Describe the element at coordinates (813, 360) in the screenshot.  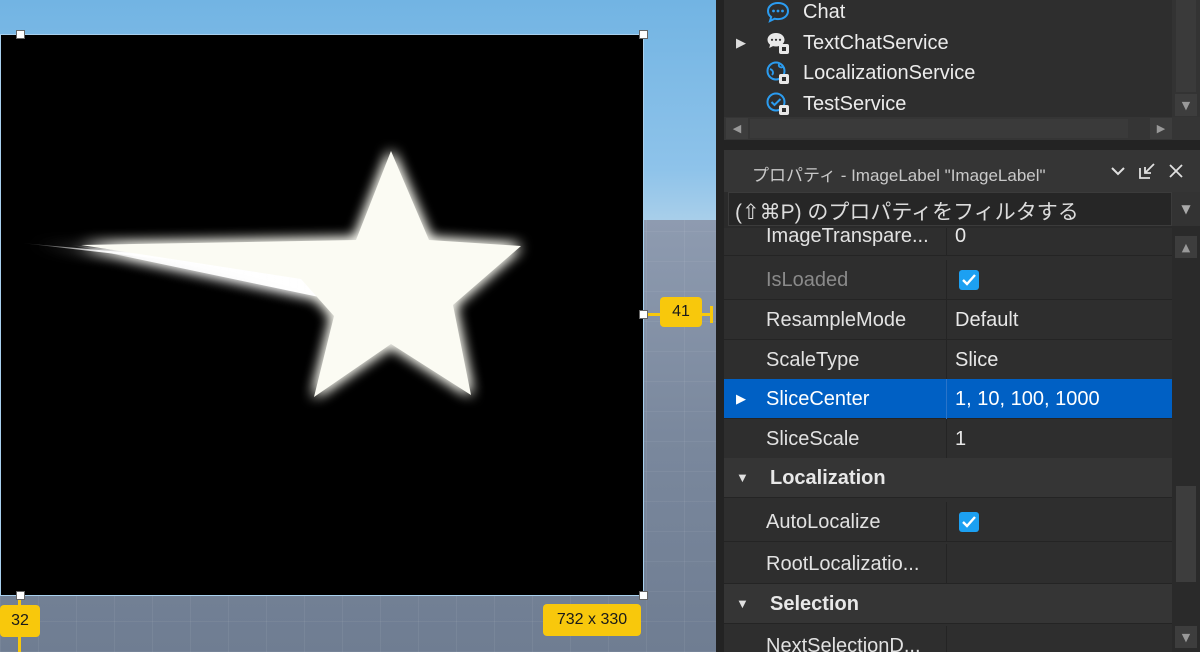
I see `property-name: ScaleType` at that location.